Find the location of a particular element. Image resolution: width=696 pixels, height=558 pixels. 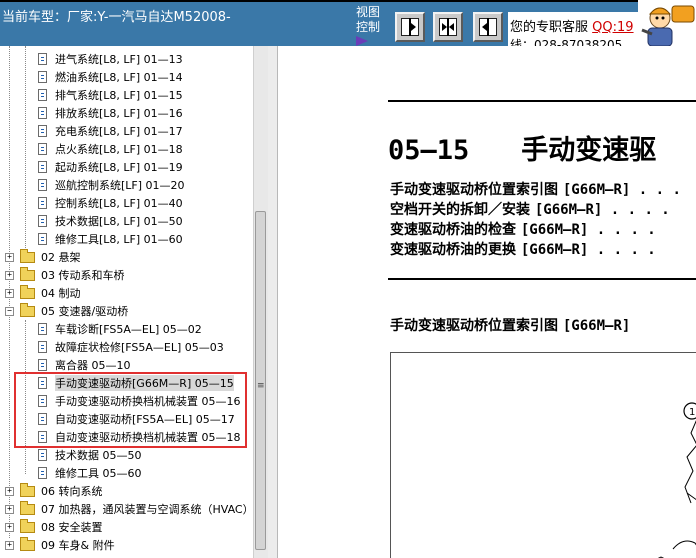

tree-item-label: 05 变速器/驱动桥 is located at coordinates (85, 311).